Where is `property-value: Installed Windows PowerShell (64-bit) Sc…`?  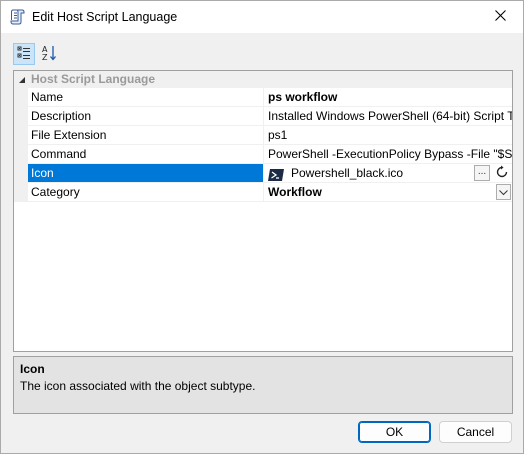
property-value: Installed Windows PowerShell (64-bit) Sc… is located at coordinates (388, 116).